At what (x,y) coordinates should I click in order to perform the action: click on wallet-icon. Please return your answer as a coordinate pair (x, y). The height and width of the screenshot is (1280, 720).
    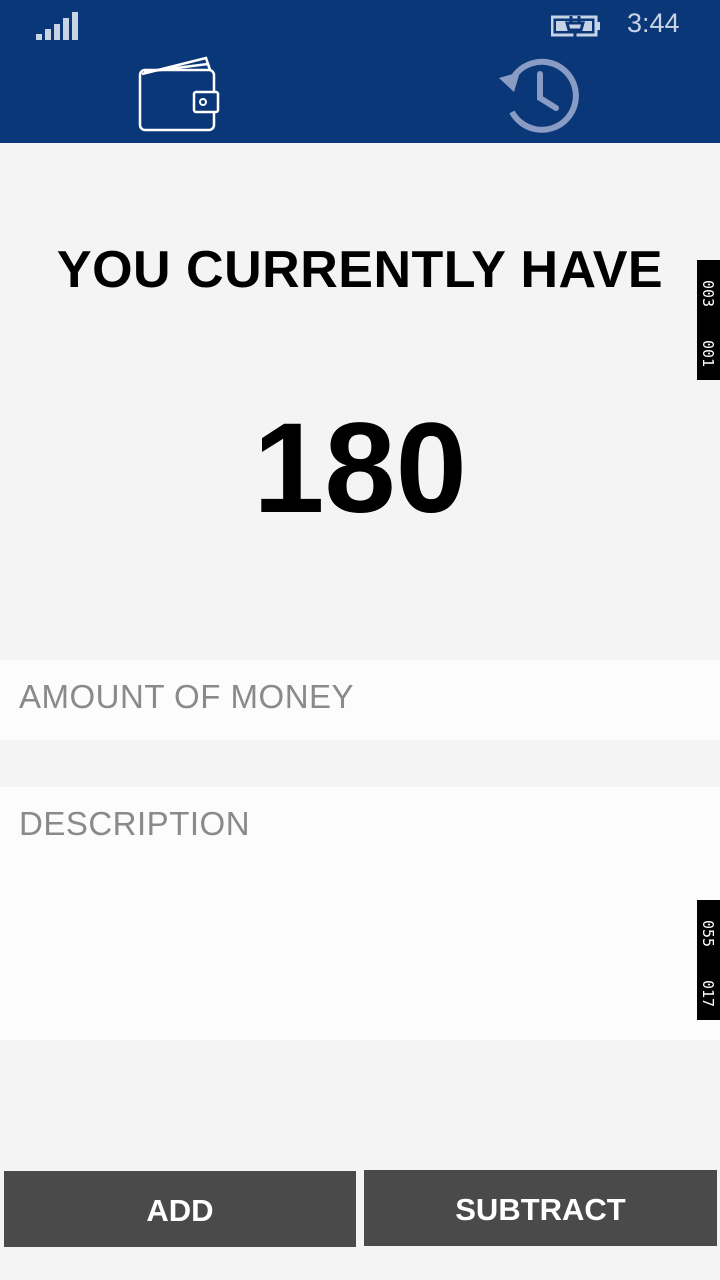
    Looking at the image, I should click on (179, 95).